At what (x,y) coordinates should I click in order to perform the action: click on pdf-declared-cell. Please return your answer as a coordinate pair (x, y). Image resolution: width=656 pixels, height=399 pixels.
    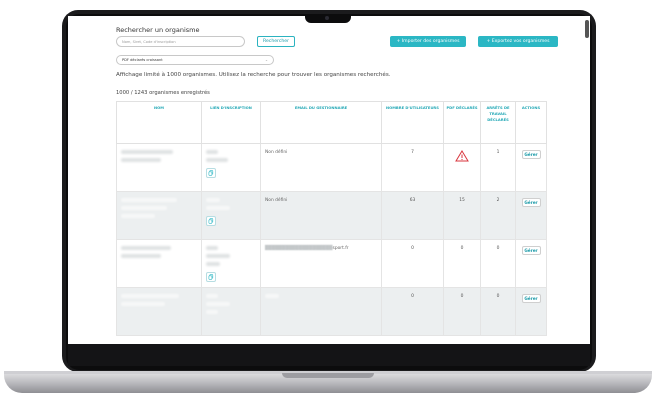
    Looking at the image, I should click on (462, 167).